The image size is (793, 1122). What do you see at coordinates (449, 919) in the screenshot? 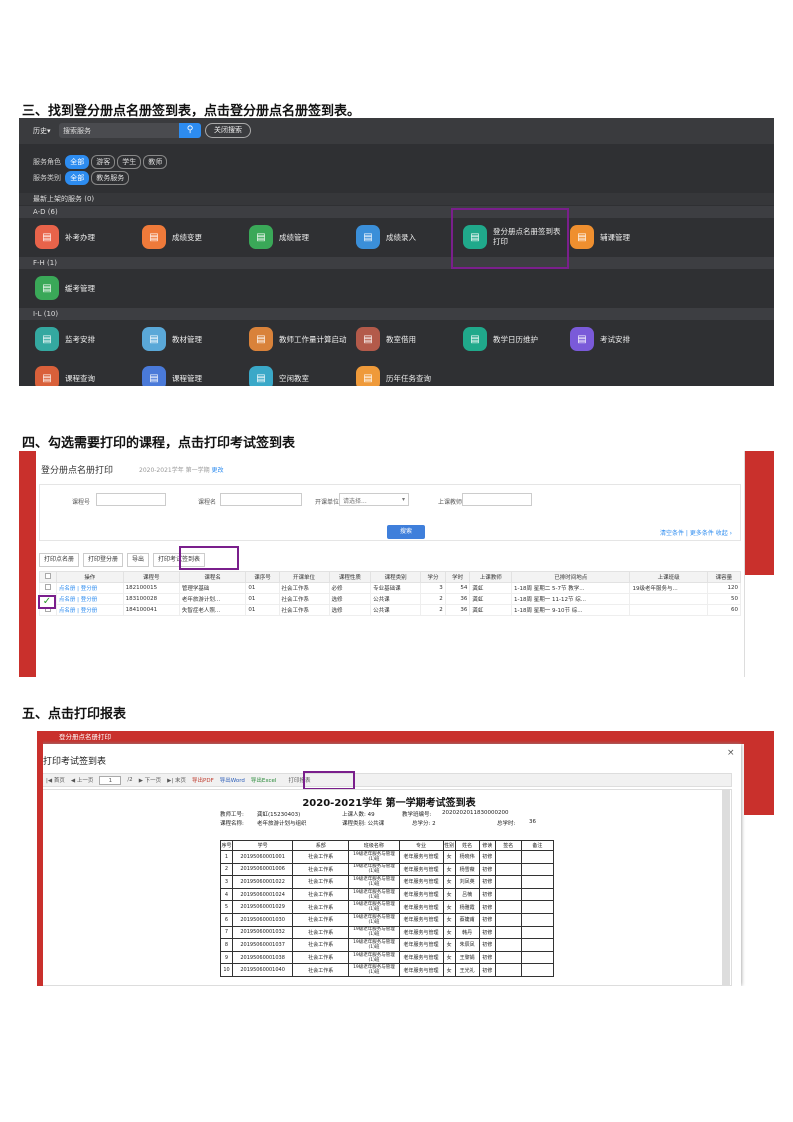
I see `table-cell: 女` at bounding box center [449, 919].